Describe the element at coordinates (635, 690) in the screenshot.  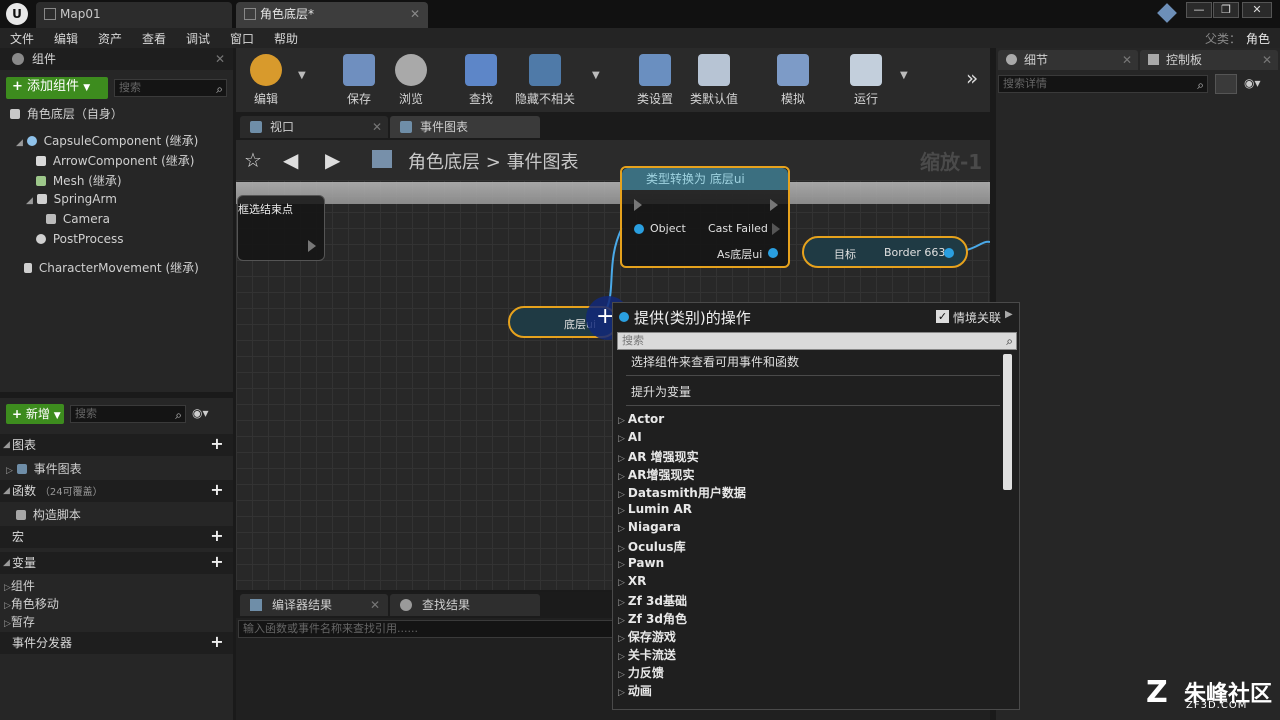
I see `category-animation: ▷ 动画` at that location.